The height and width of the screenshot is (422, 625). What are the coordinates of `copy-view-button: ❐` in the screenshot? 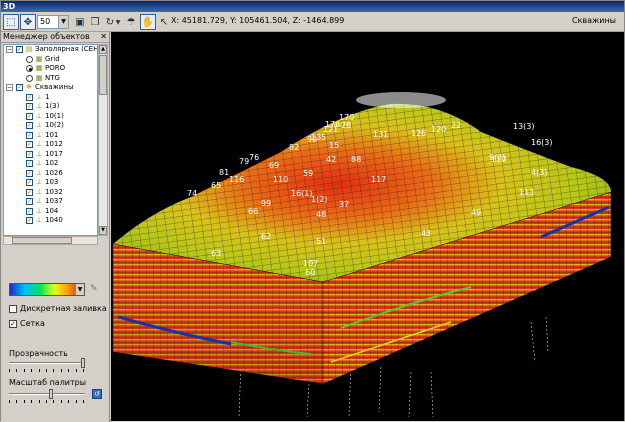 It's located at (95, 22).